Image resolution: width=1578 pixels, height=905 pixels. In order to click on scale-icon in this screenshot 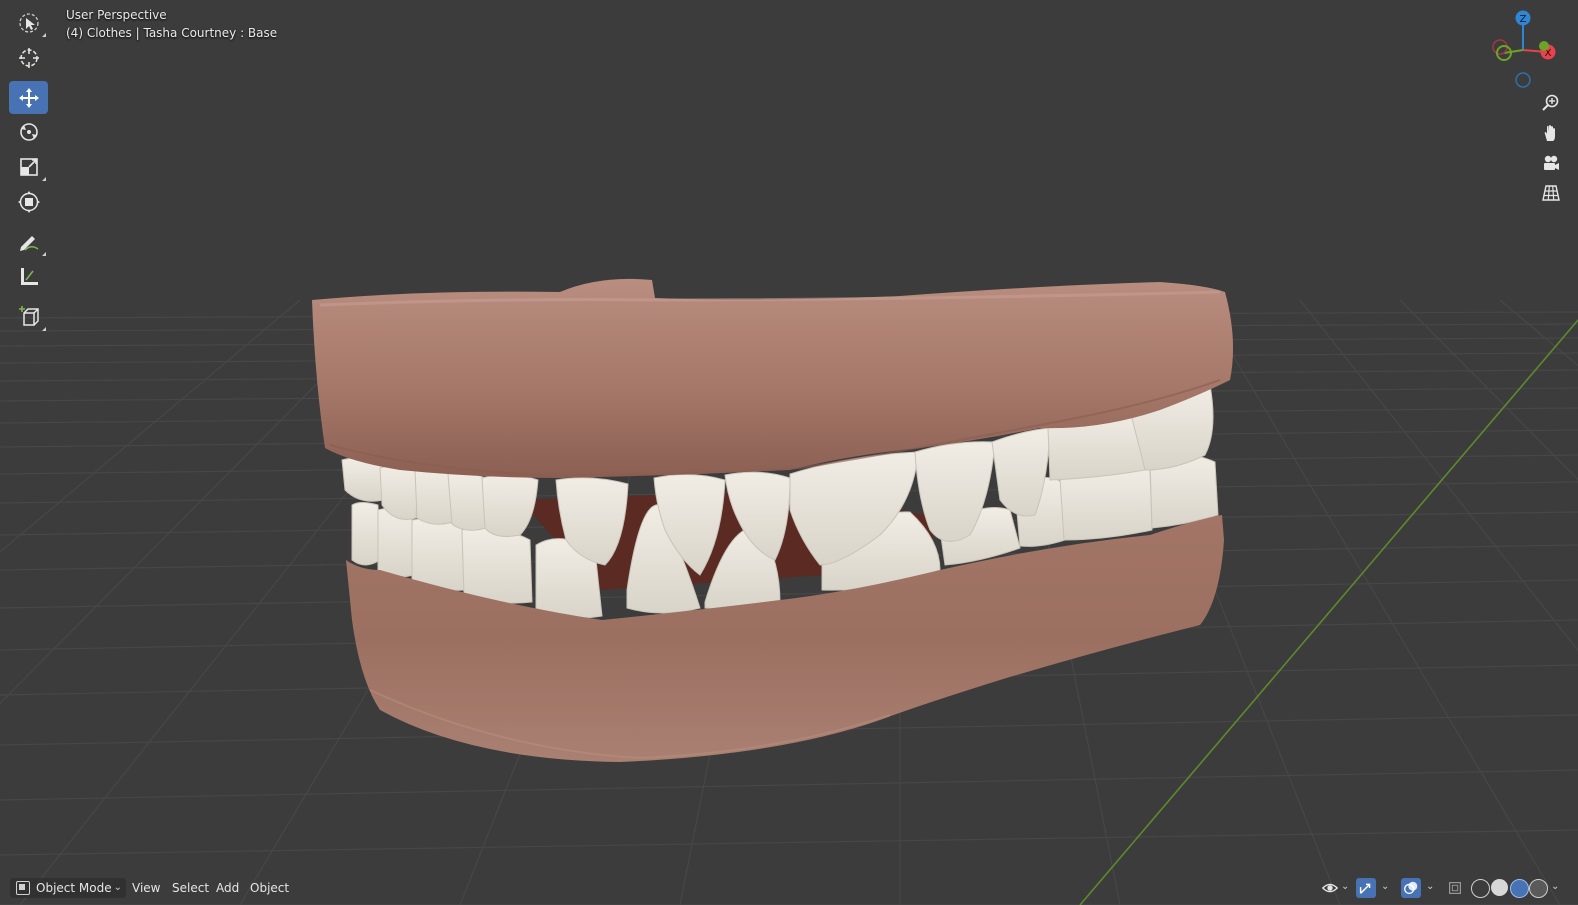, I will do `click(28, 166)`.